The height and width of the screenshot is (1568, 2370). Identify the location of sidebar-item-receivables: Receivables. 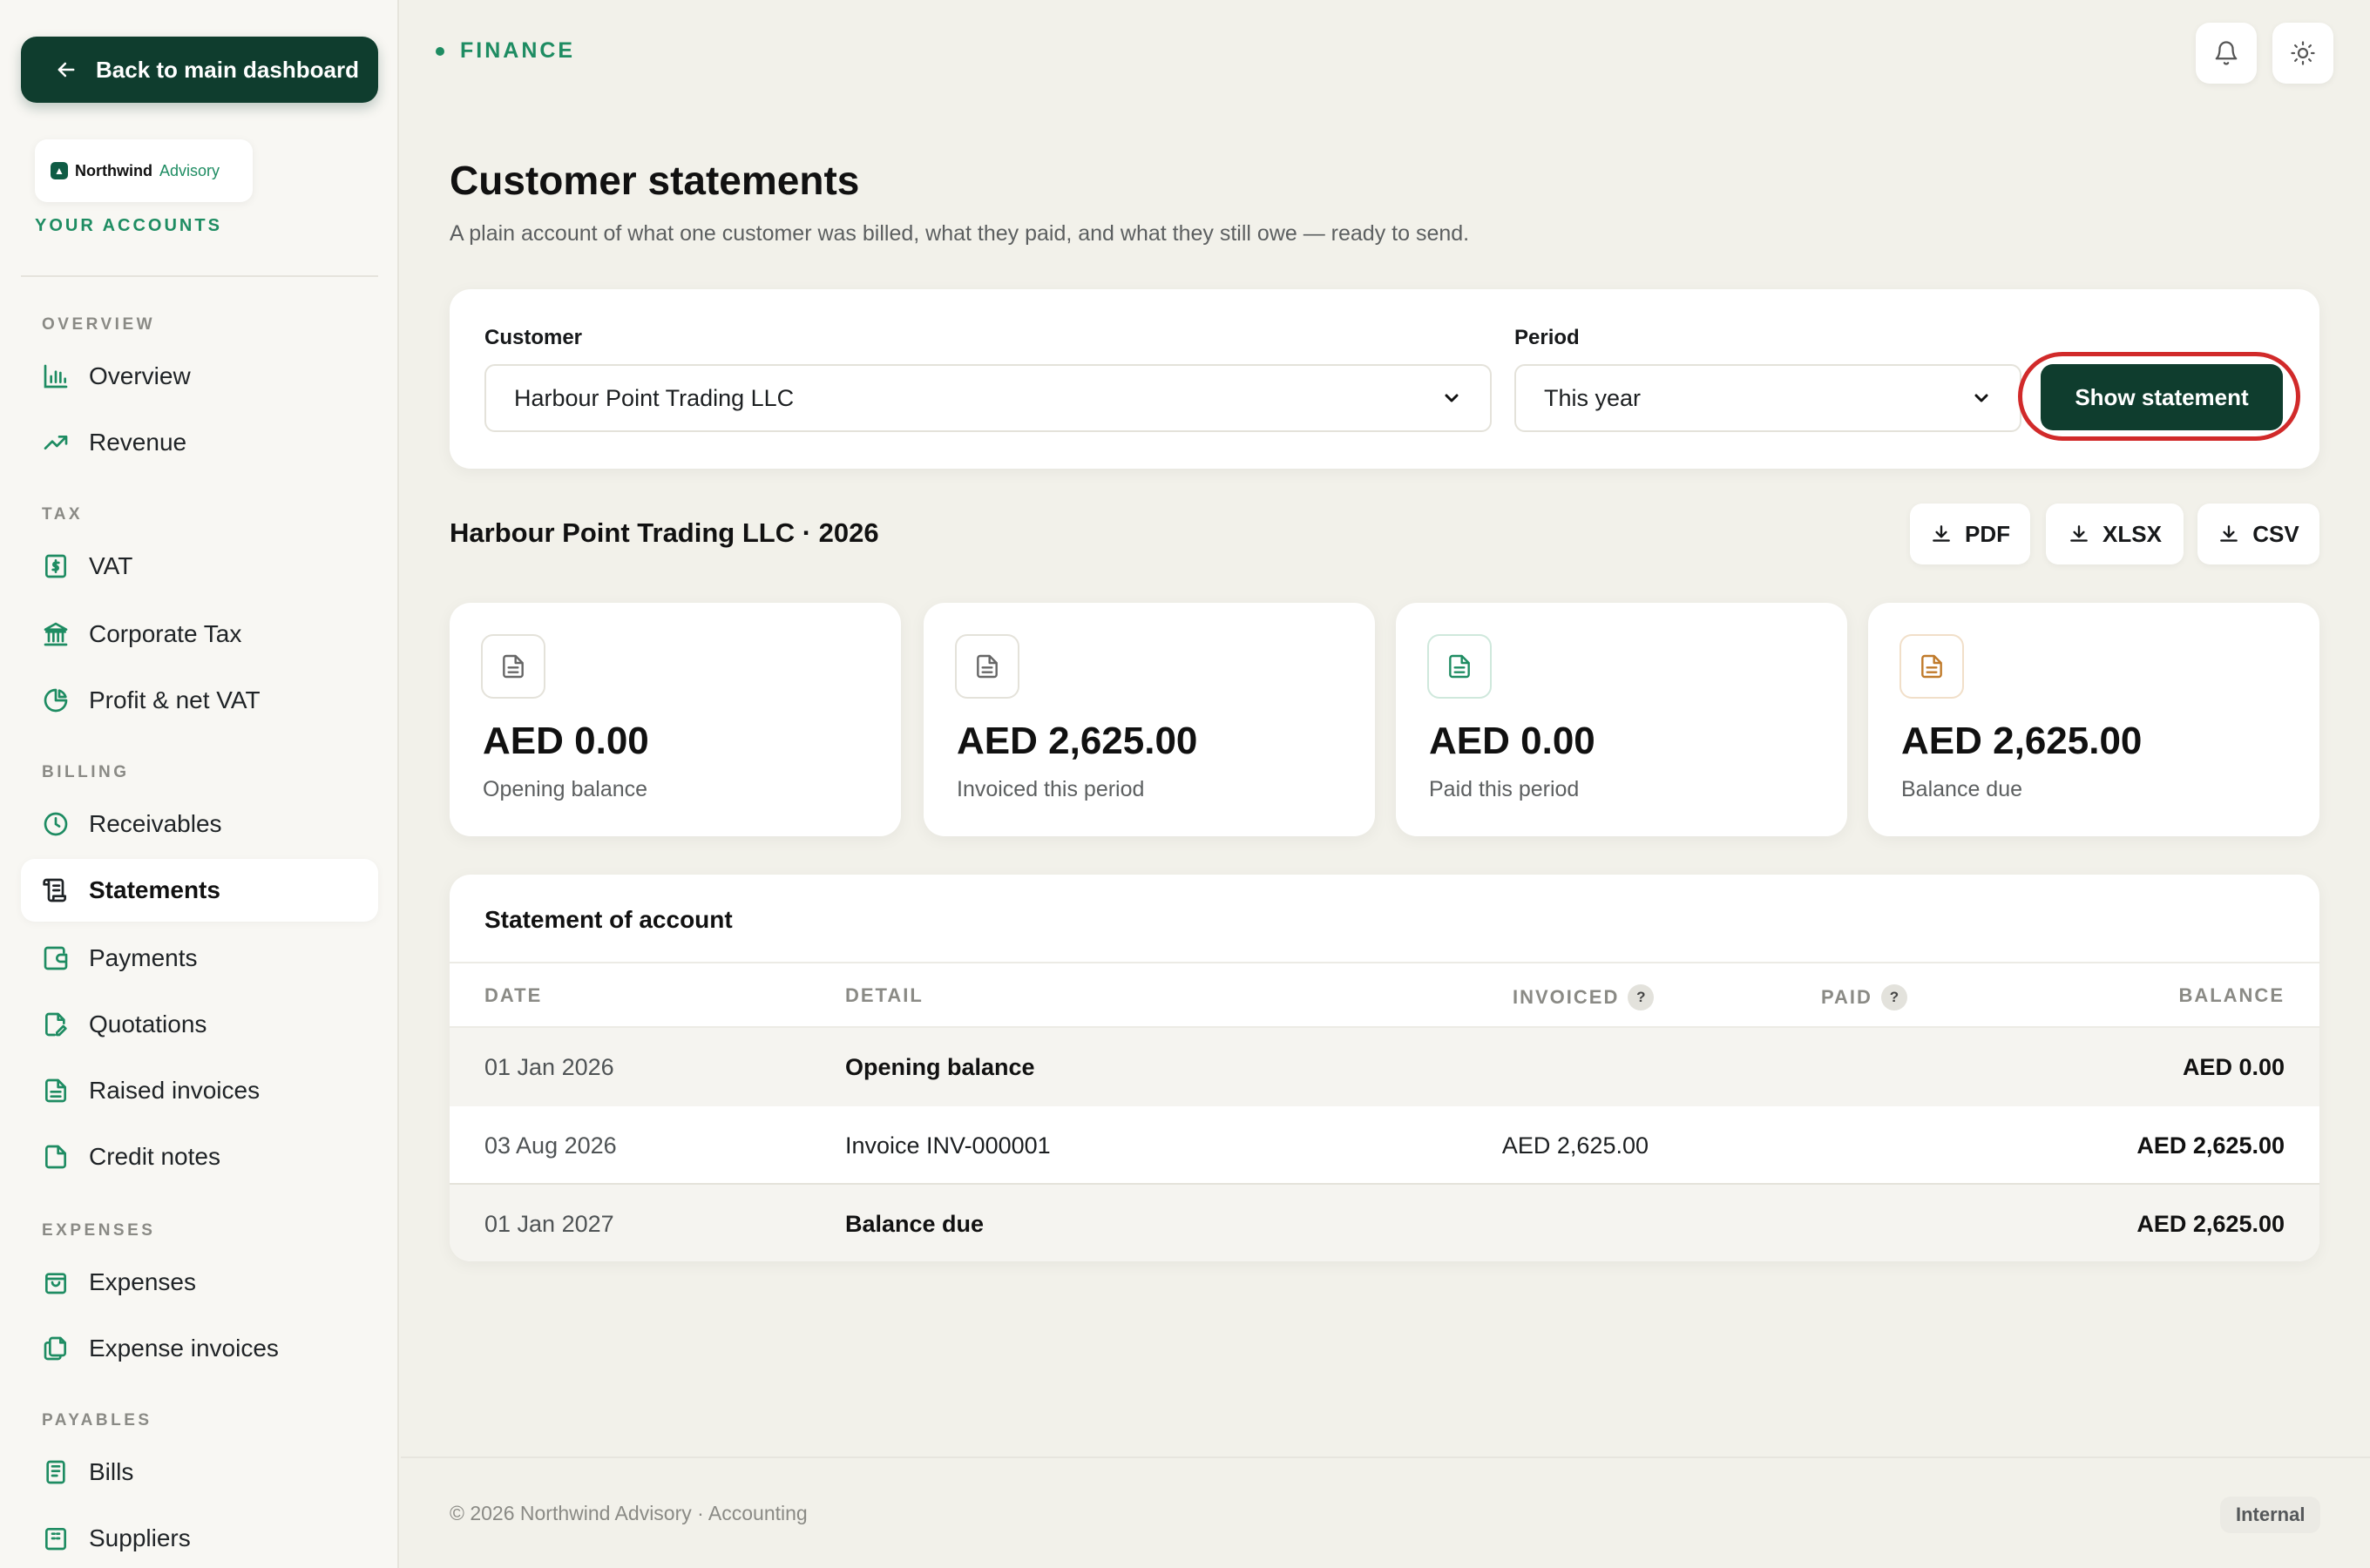
(199, 824).